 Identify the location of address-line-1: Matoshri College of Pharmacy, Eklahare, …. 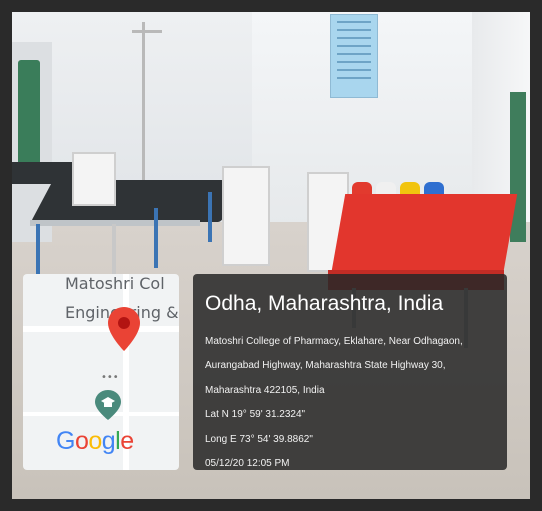
(334, 341).